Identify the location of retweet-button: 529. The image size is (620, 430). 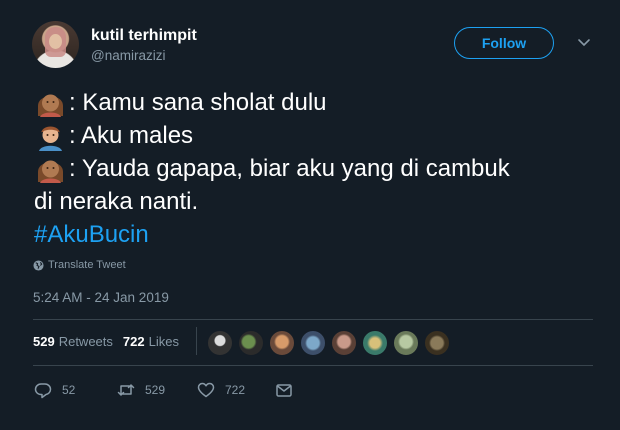
(157, 390).